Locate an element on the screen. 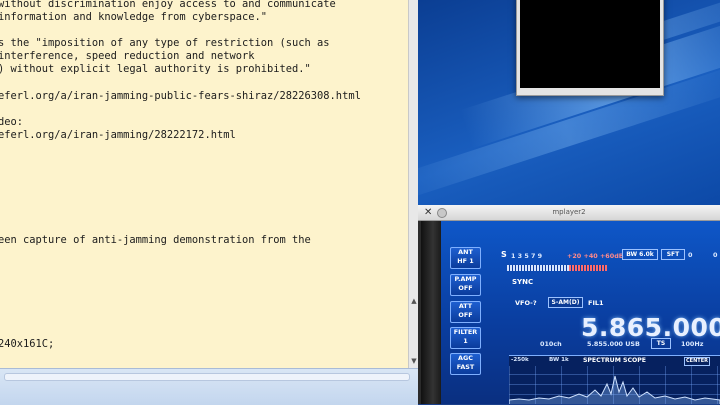 The width and height of the screenshot is (720, 405). tuning-step-box: TS is located at coordinates (661, 343).